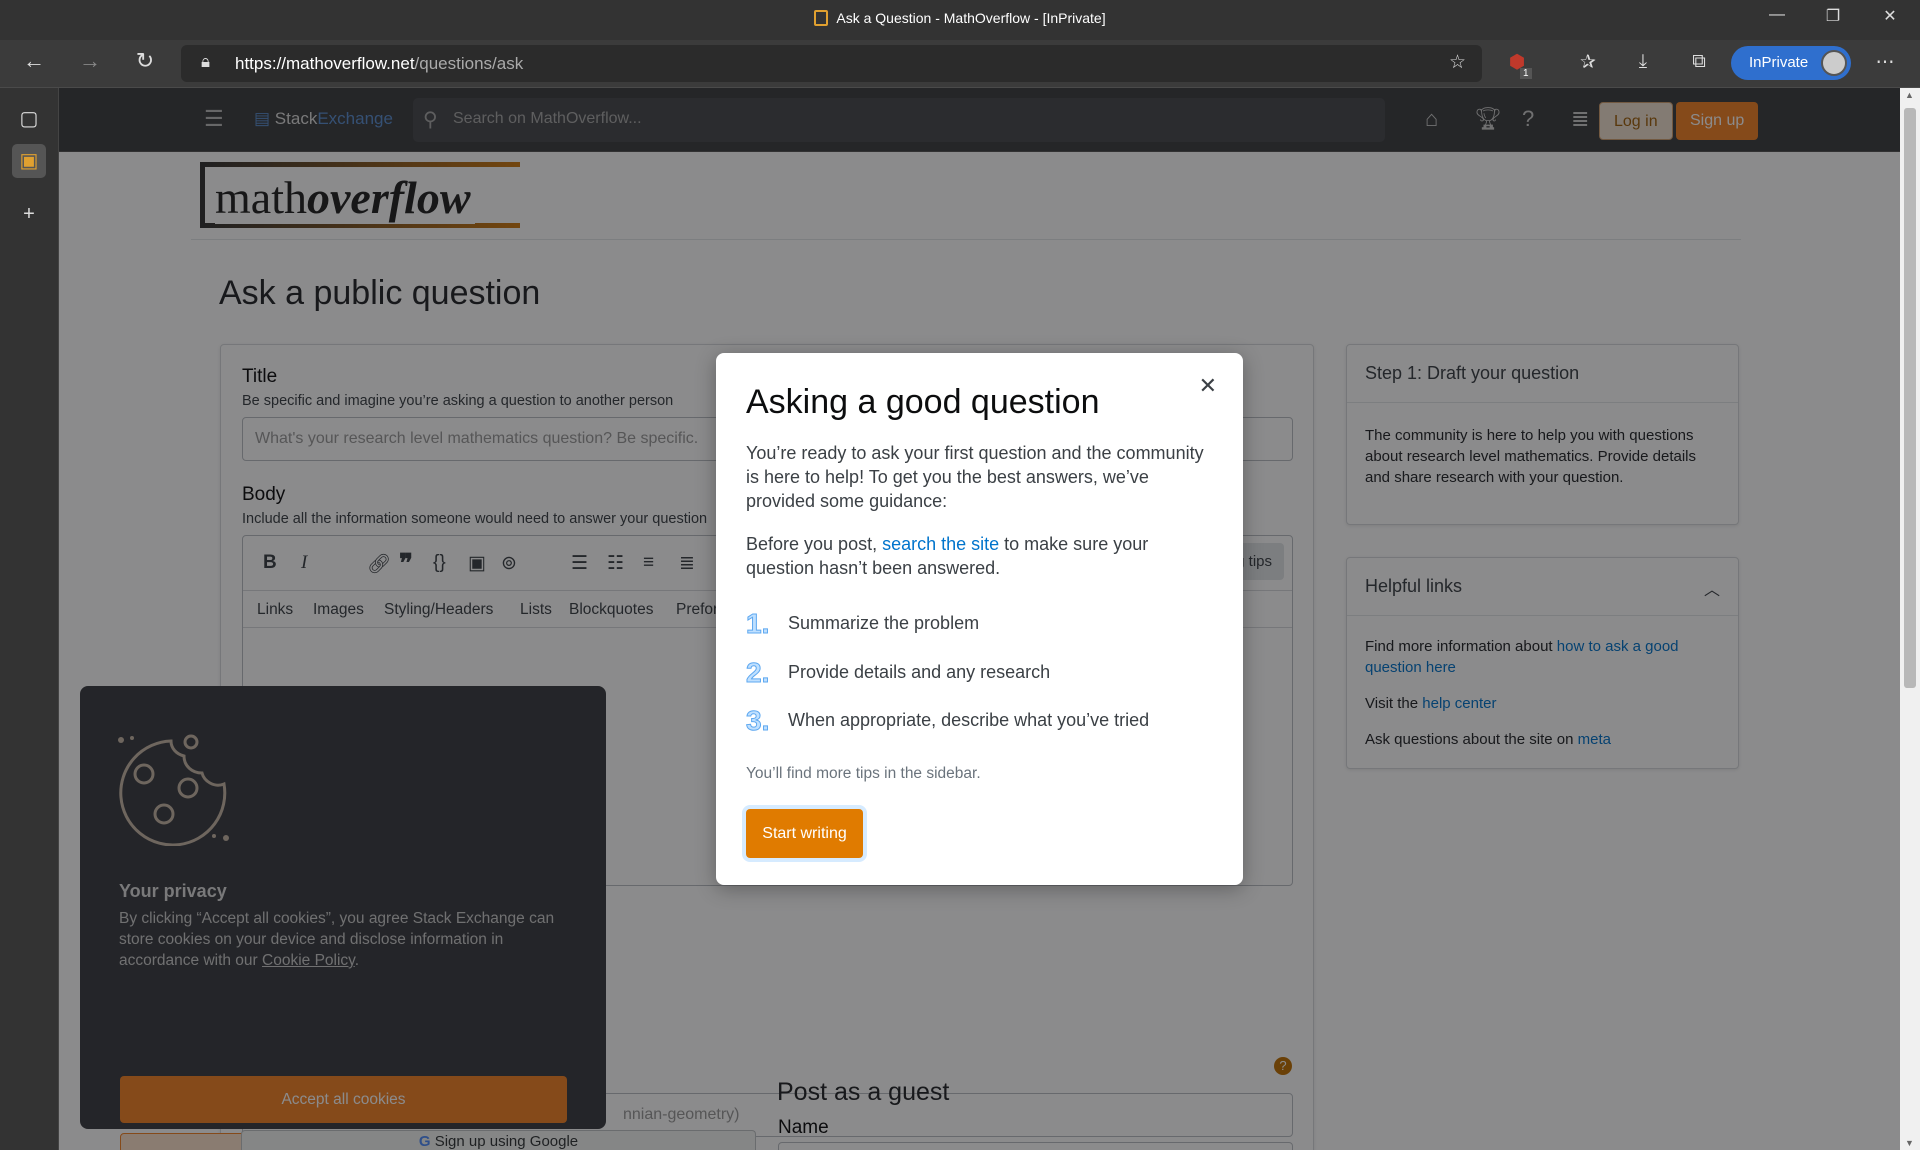 The width and height of the screenshot is (1920, 1150). What do you see at coordinates (1910, 398) in the screenshot?
I see `scrollbar-thumb` at bounding box center [1910, 398].